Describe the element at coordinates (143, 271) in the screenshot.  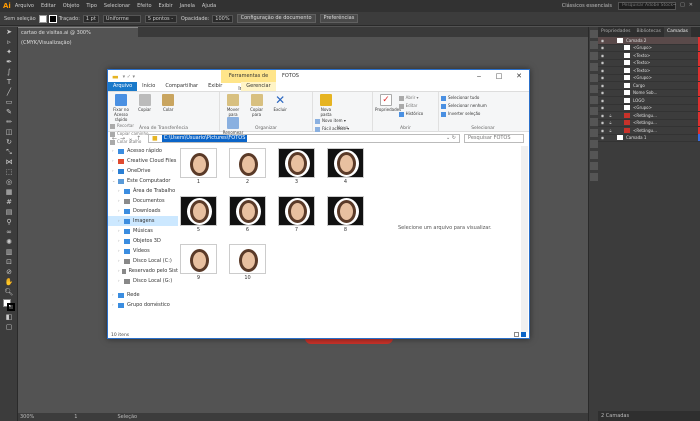
I see `nav-item-reserved: › Reservado pelo Sist` at that location.